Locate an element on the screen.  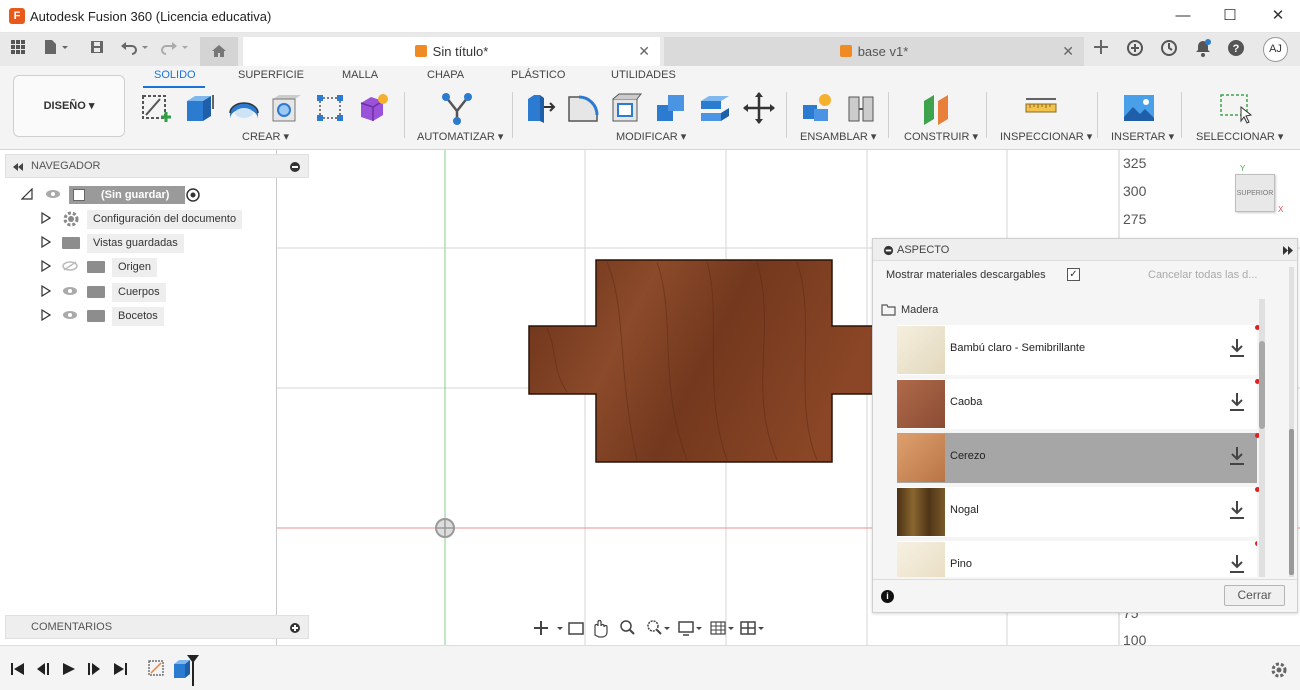
timeline-marker-icon is located at coordinates (193, 670).